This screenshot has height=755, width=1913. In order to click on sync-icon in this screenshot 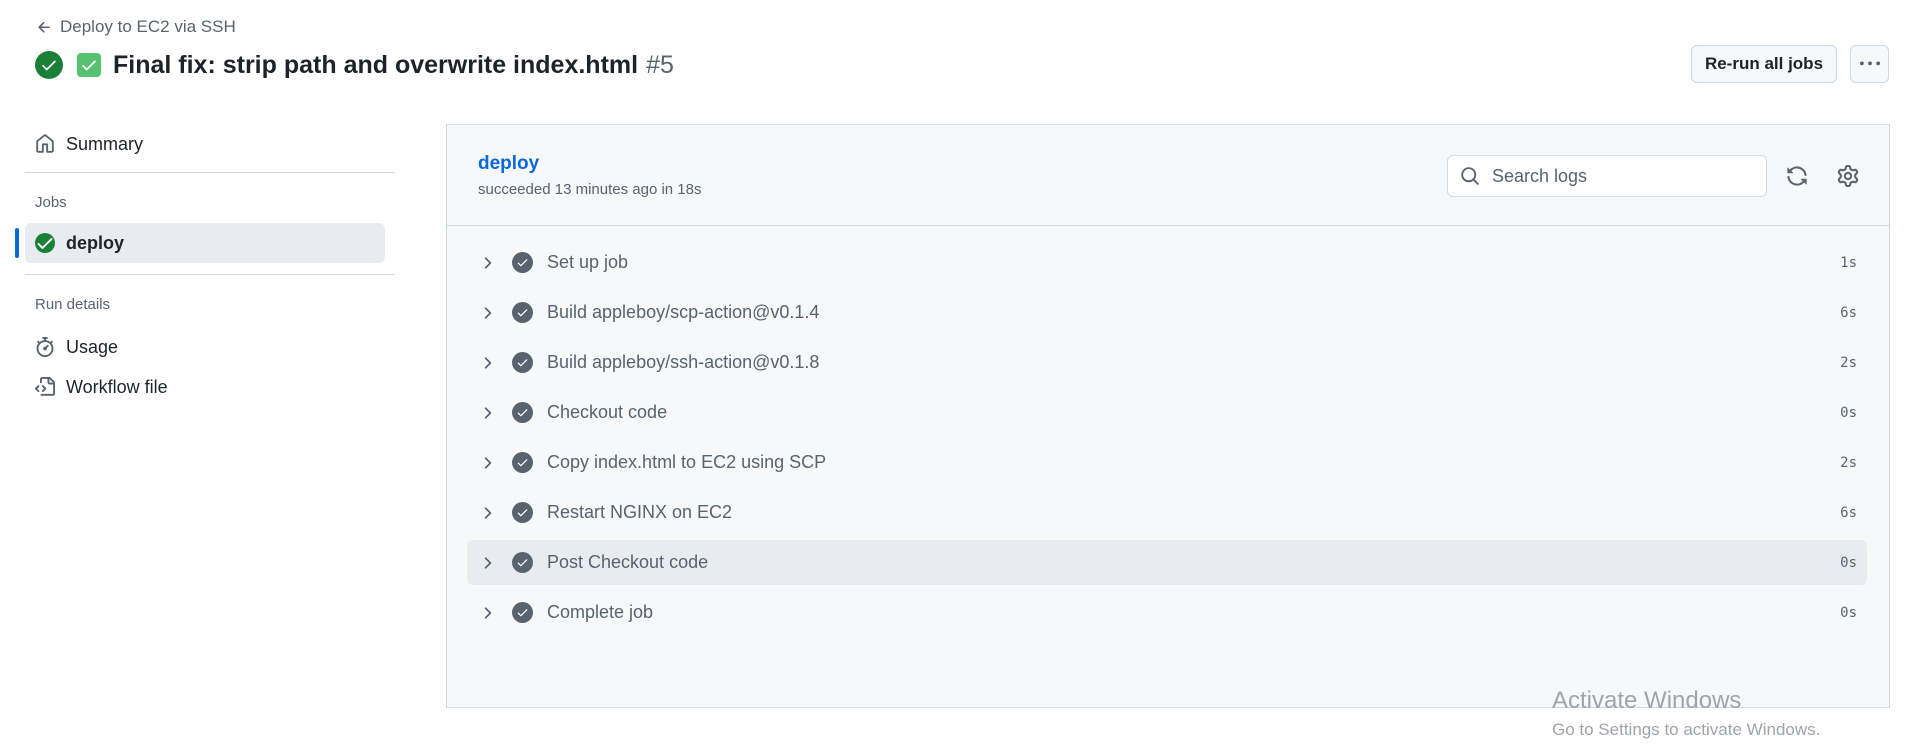, I will do `click(1797, 176)`.